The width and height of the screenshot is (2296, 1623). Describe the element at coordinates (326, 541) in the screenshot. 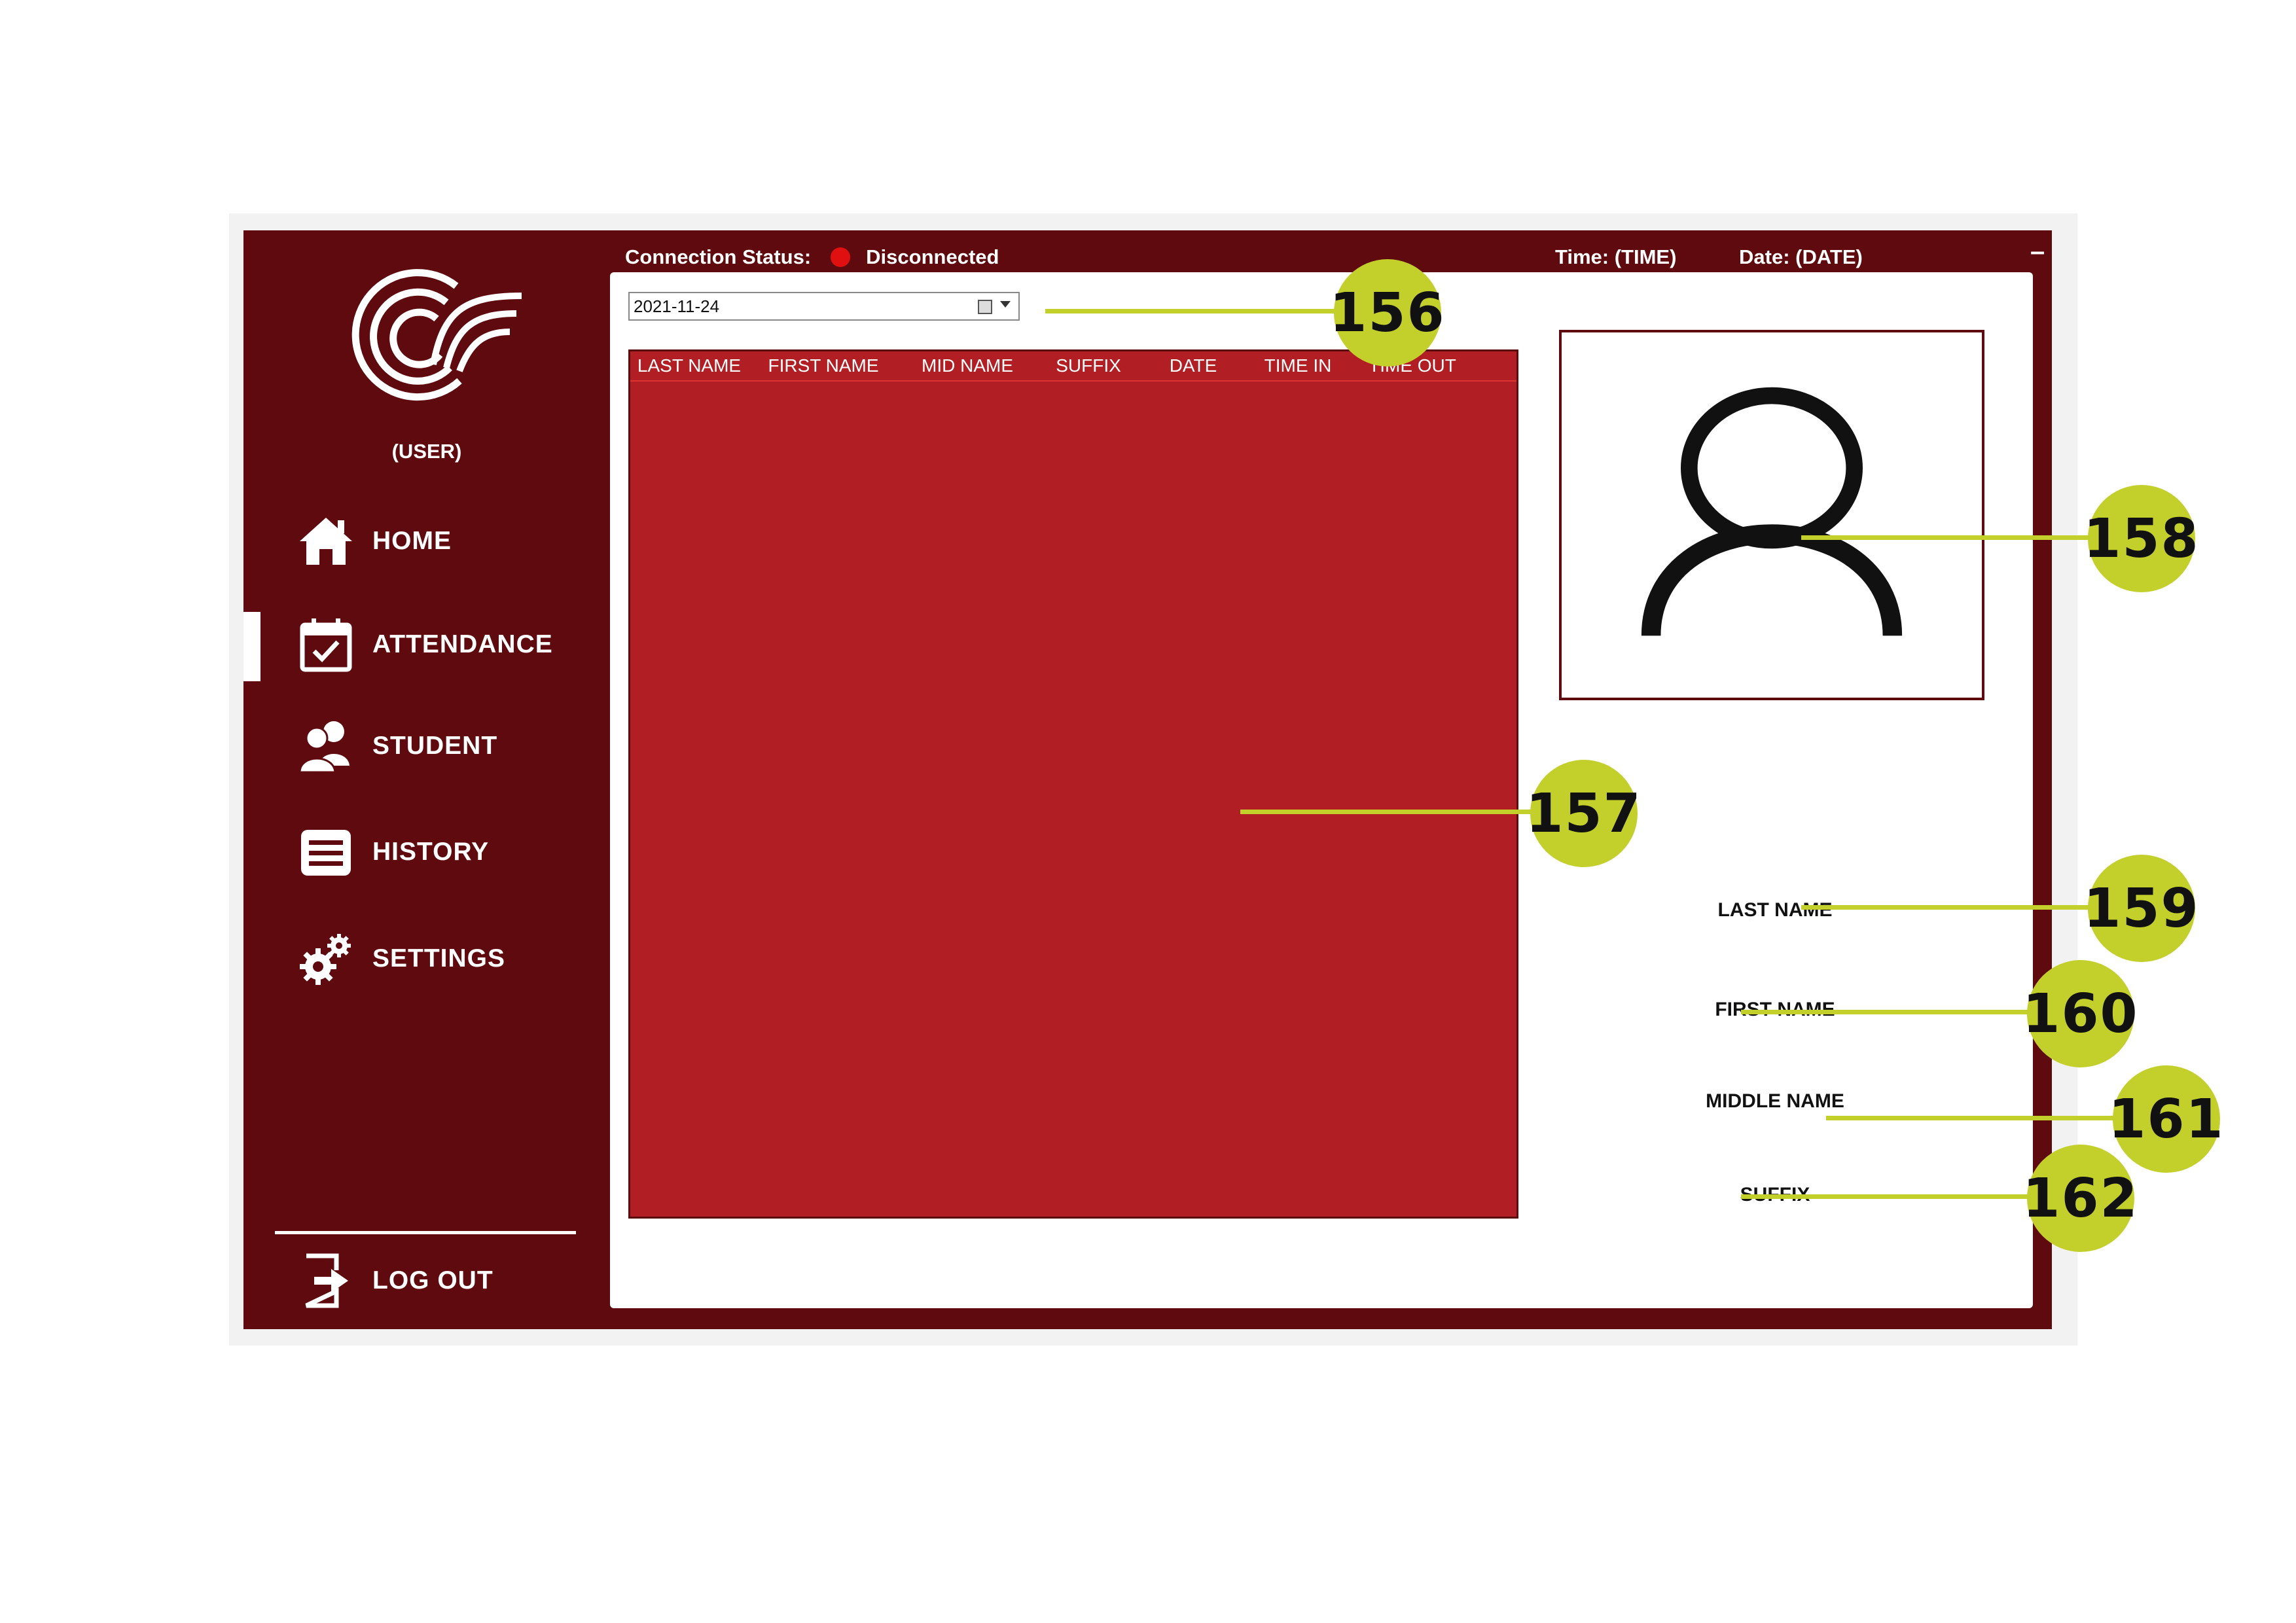

I see `home-icon` at that location.